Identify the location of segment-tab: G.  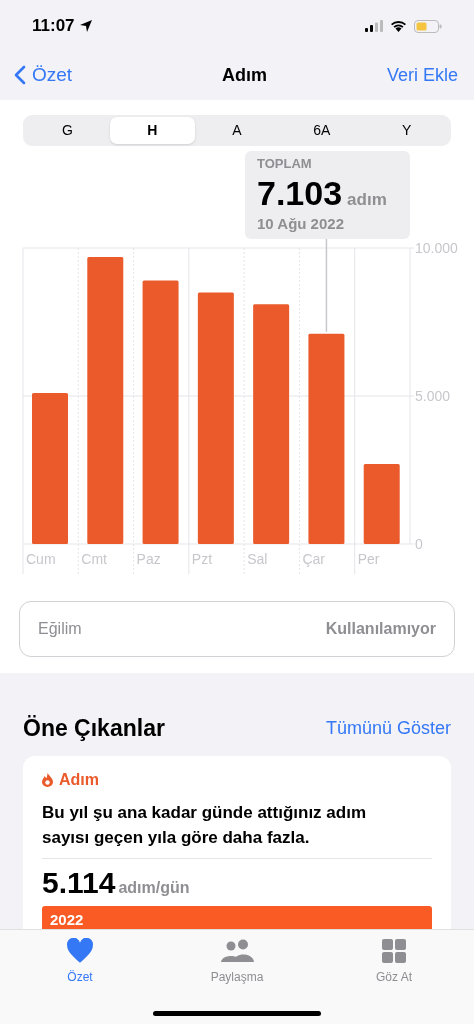
(67, 130).